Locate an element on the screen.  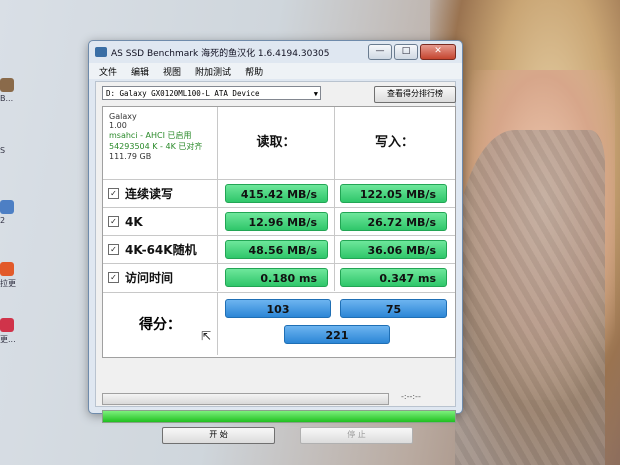
4k64-checkbox: ✓ is located at coordinates (113, 249).